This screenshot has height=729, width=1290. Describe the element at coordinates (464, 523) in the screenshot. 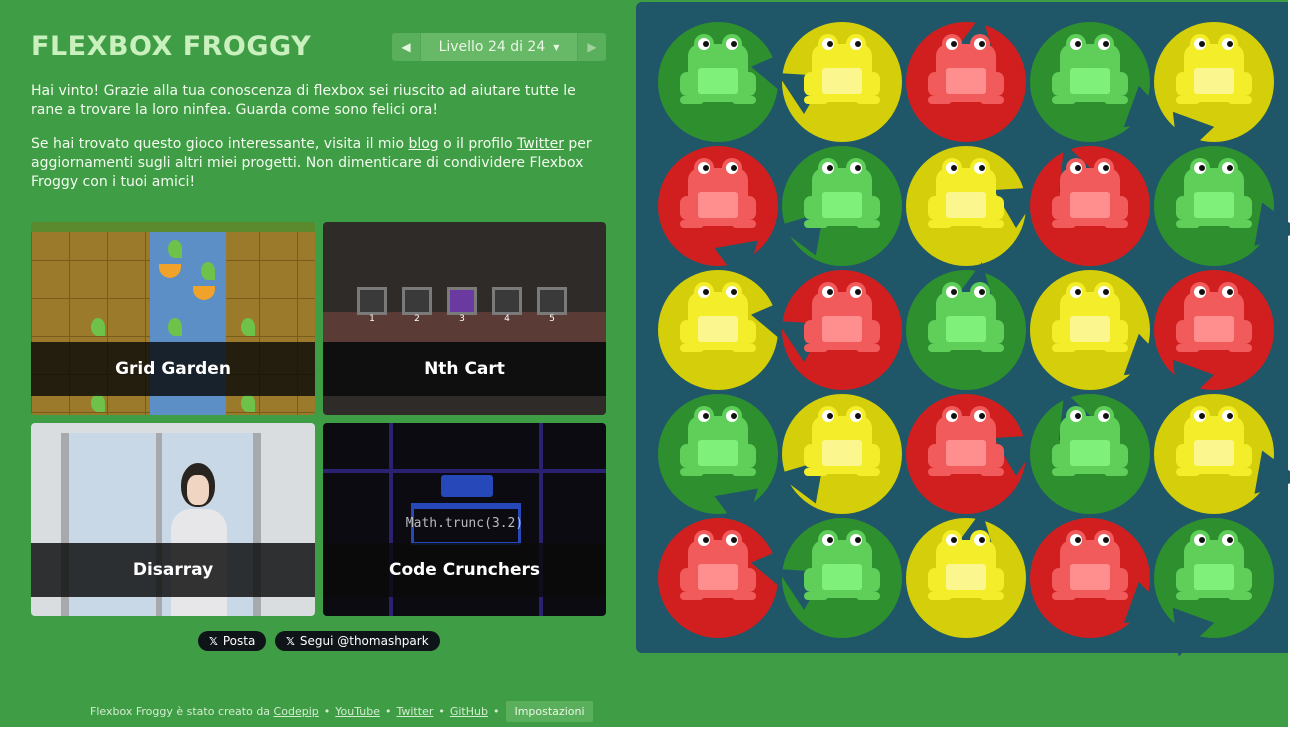

I see `code-snippet: Math.trunc(3.2)` at that location.